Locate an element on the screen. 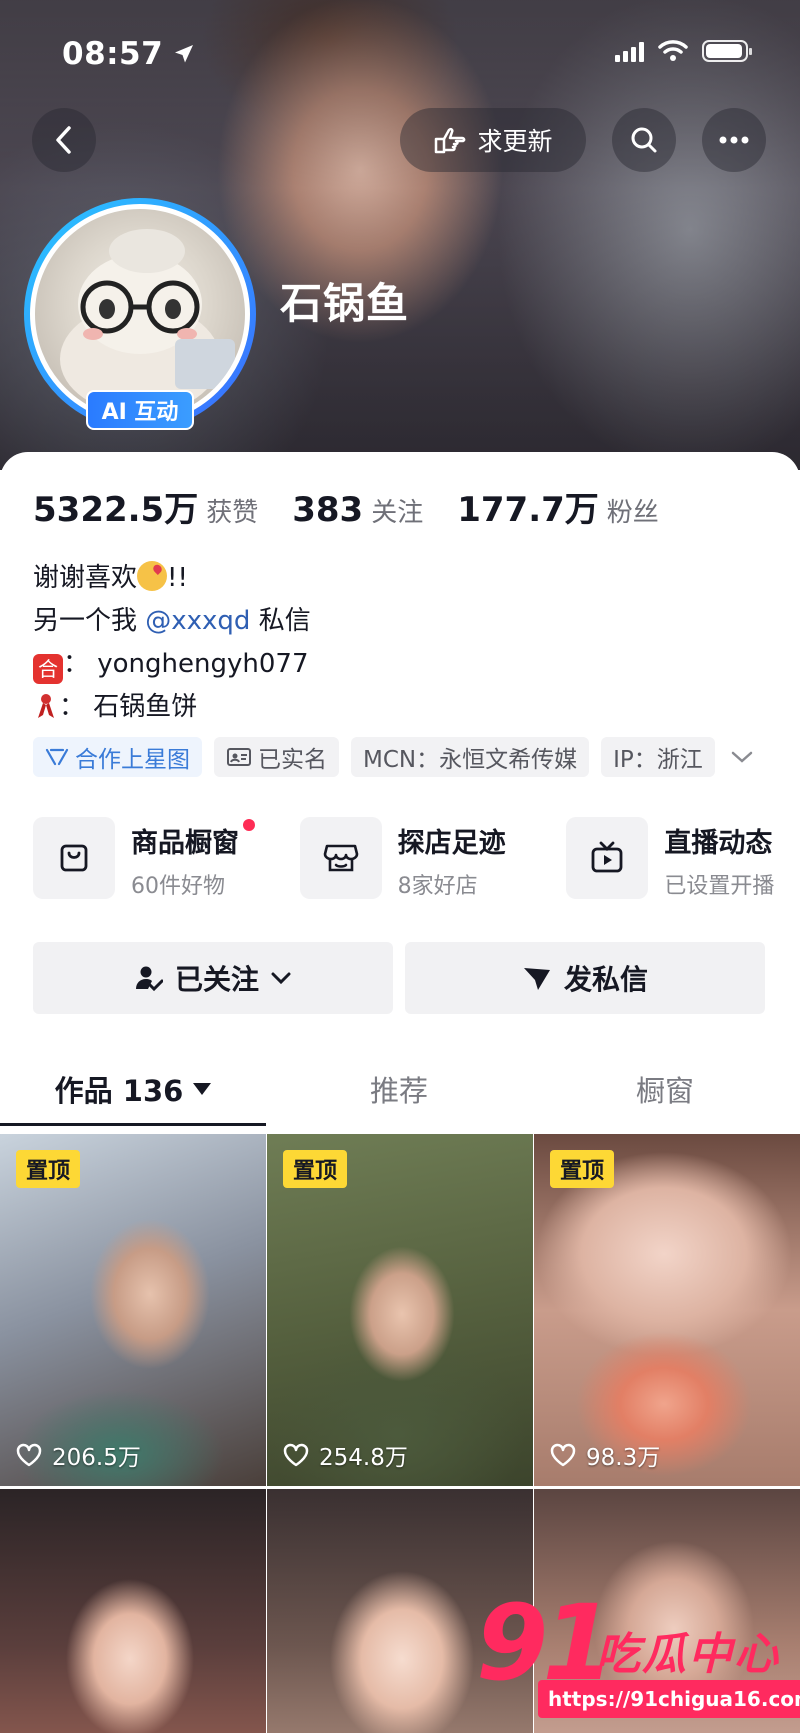 This screenshot has height=1733, width=800. verified-tag: 已实名 is located at coordinates (276, 757).